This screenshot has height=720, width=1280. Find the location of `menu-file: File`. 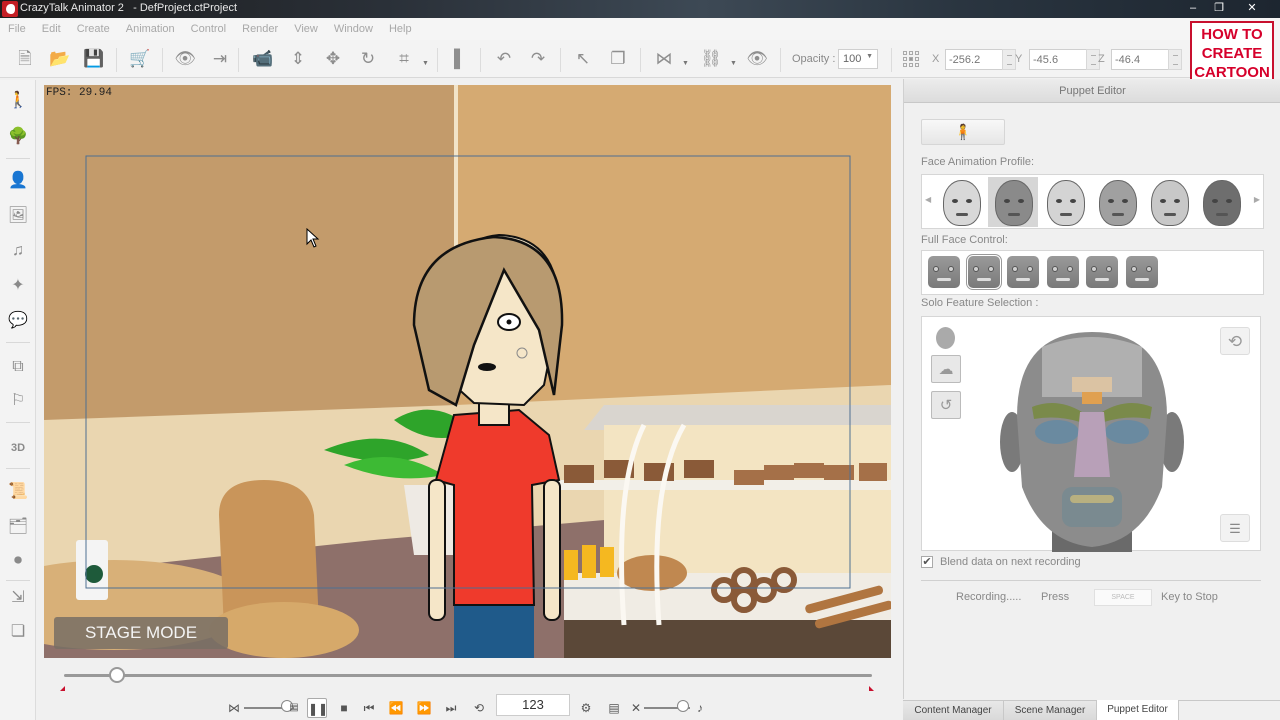

menu-file: File is located at coordinates (17, 29).